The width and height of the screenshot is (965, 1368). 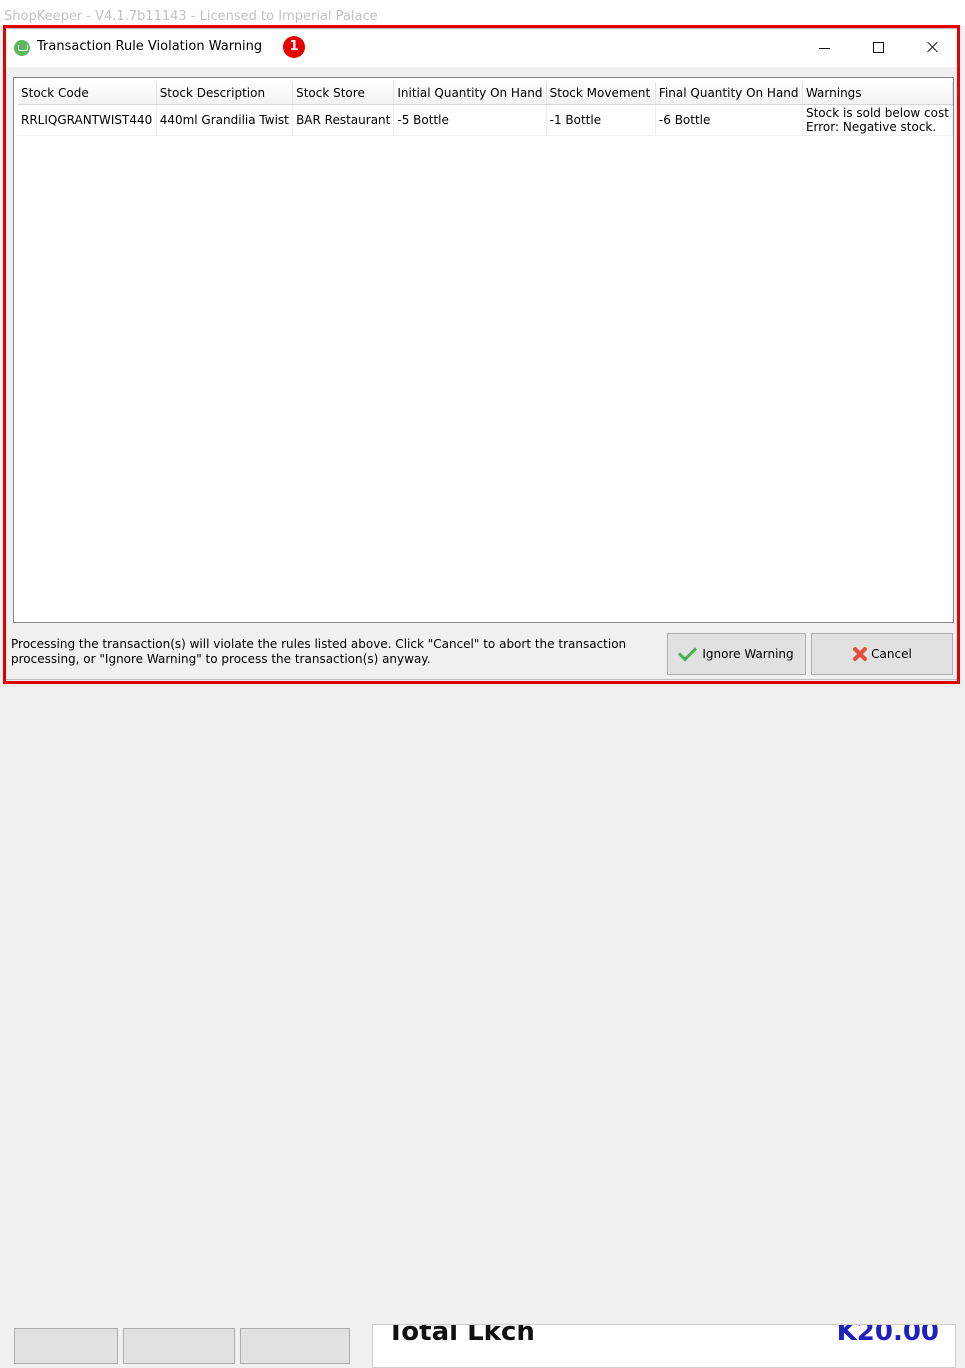 I want to click on cancel-x-icon, so click(x=860, y=654).